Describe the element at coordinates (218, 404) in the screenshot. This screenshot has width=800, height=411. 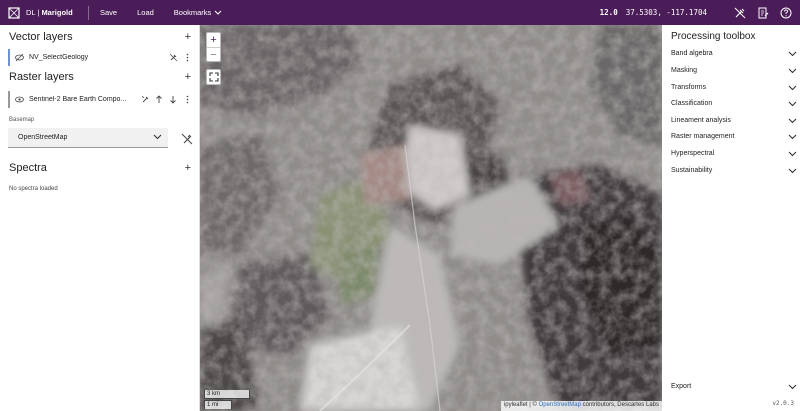
I see `scale-mi: 1 mi` at that location.